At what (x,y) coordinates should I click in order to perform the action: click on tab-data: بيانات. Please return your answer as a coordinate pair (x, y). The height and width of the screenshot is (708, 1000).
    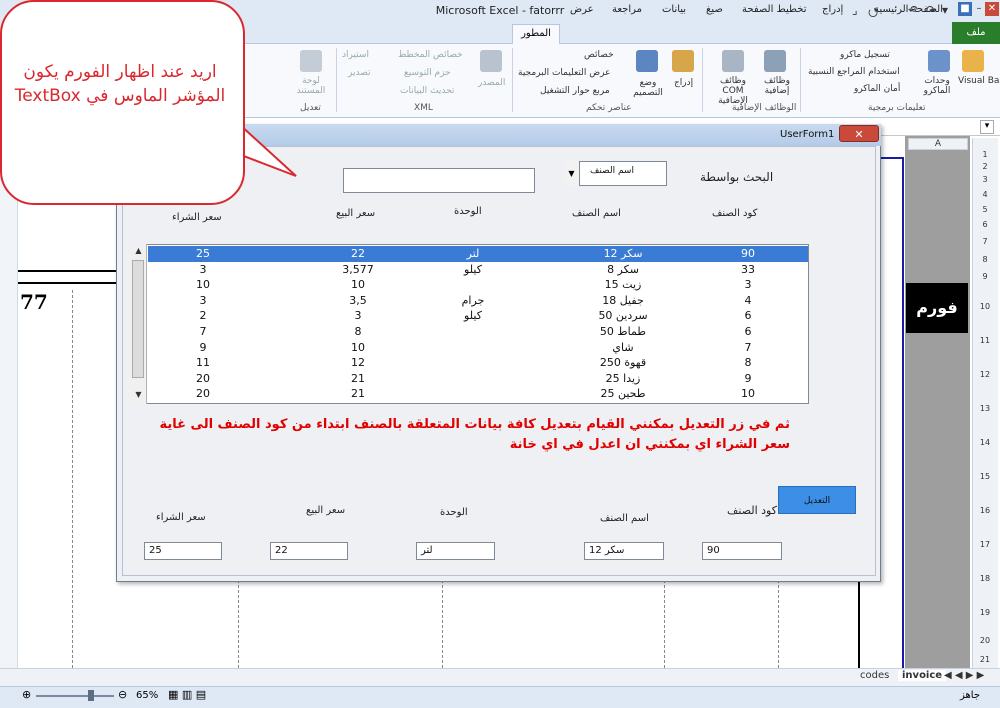
    Looking at the image, I should click on (674, 9).